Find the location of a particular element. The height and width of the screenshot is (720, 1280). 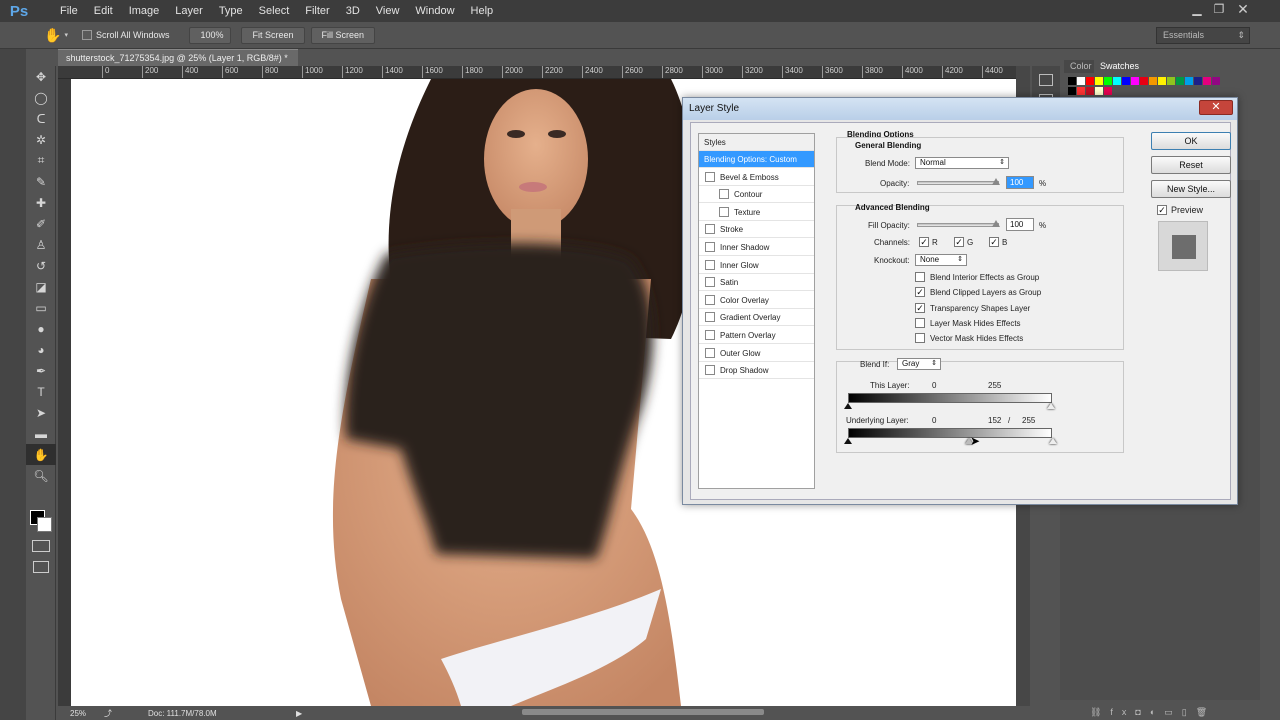

menu-3d: 3D is located at coordinates (353, 11).